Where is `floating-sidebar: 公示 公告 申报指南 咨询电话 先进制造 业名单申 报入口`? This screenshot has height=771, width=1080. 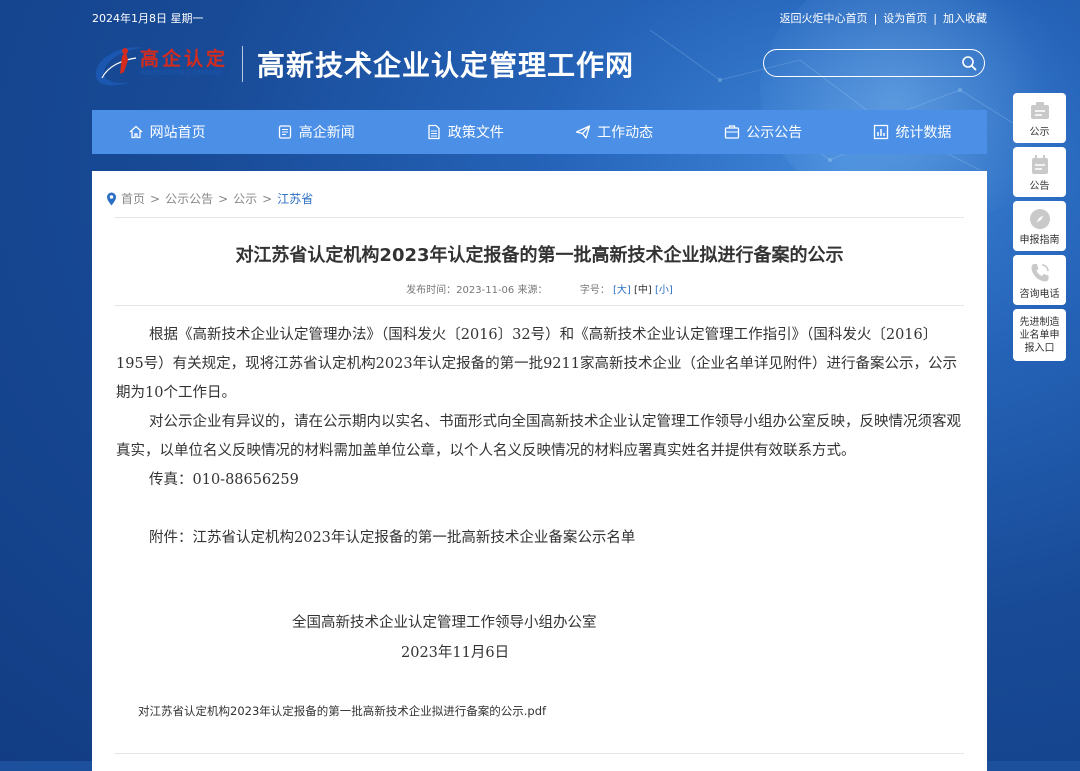 floating-sidebar: 公示 公告 申报指南 咨询电话 先进制造 业名单申 报入口 is located at coordinates (1039, 229).